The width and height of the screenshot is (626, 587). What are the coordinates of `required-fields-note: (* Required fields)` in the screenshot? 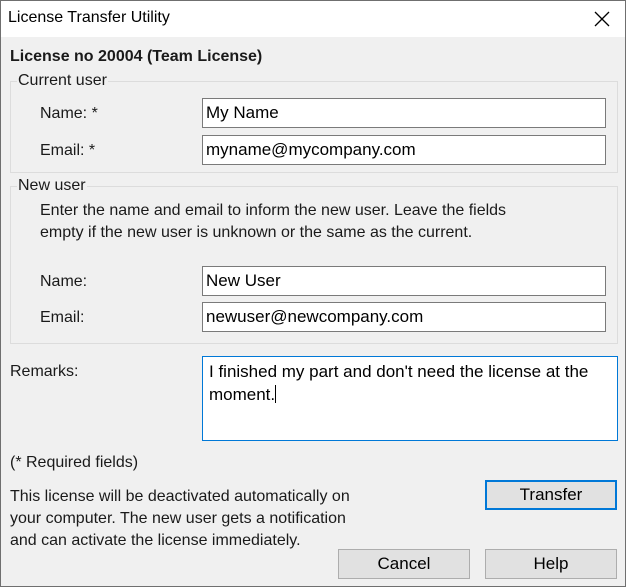 It's located at (74, 462).